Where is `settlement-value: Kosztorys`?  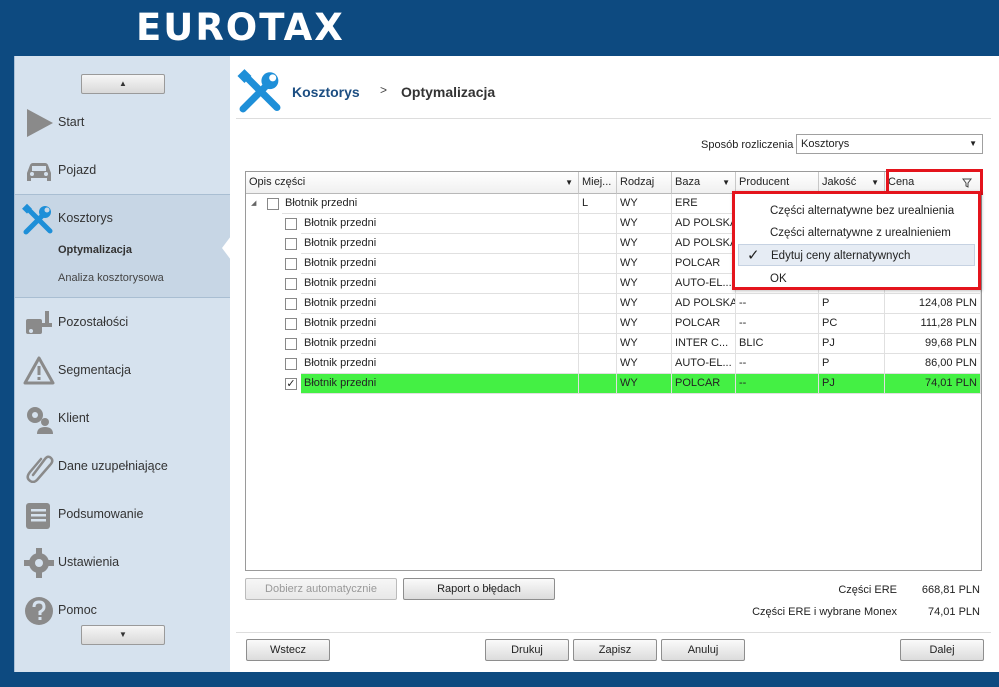 settlement-value: Kosztorys is located at coordinates (825, 144).